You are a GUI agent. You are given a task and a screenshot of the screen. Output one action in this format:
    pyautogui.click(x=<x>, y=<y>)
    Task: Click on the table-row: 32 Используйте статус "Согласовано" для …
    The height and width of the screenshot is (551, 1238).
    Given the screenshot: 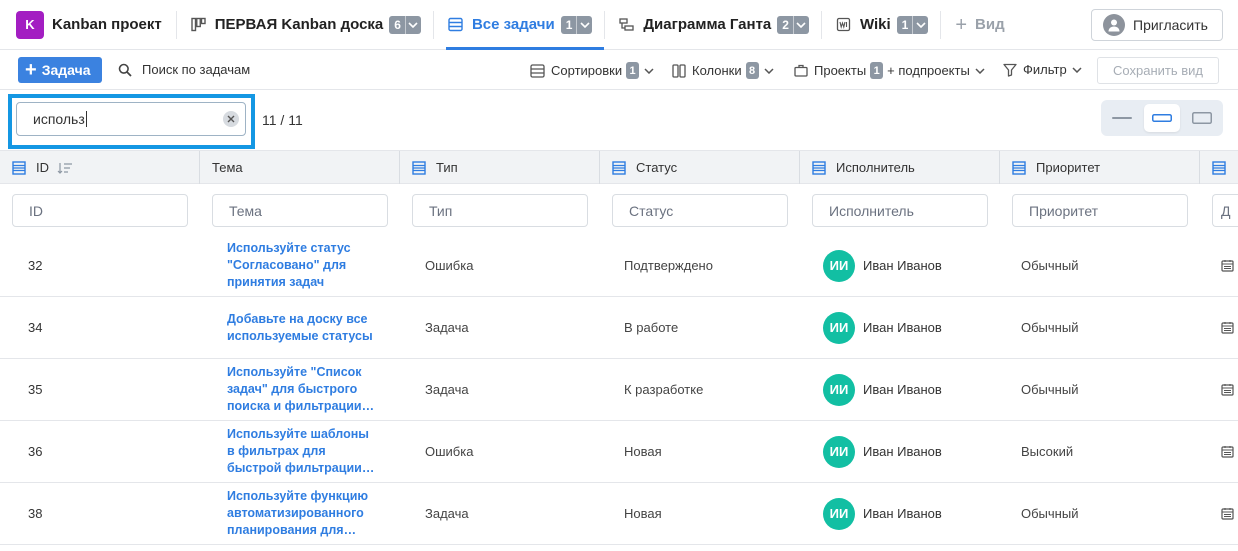 What is the action you would take?
    pyautogui.click(x=619, y=266)
    